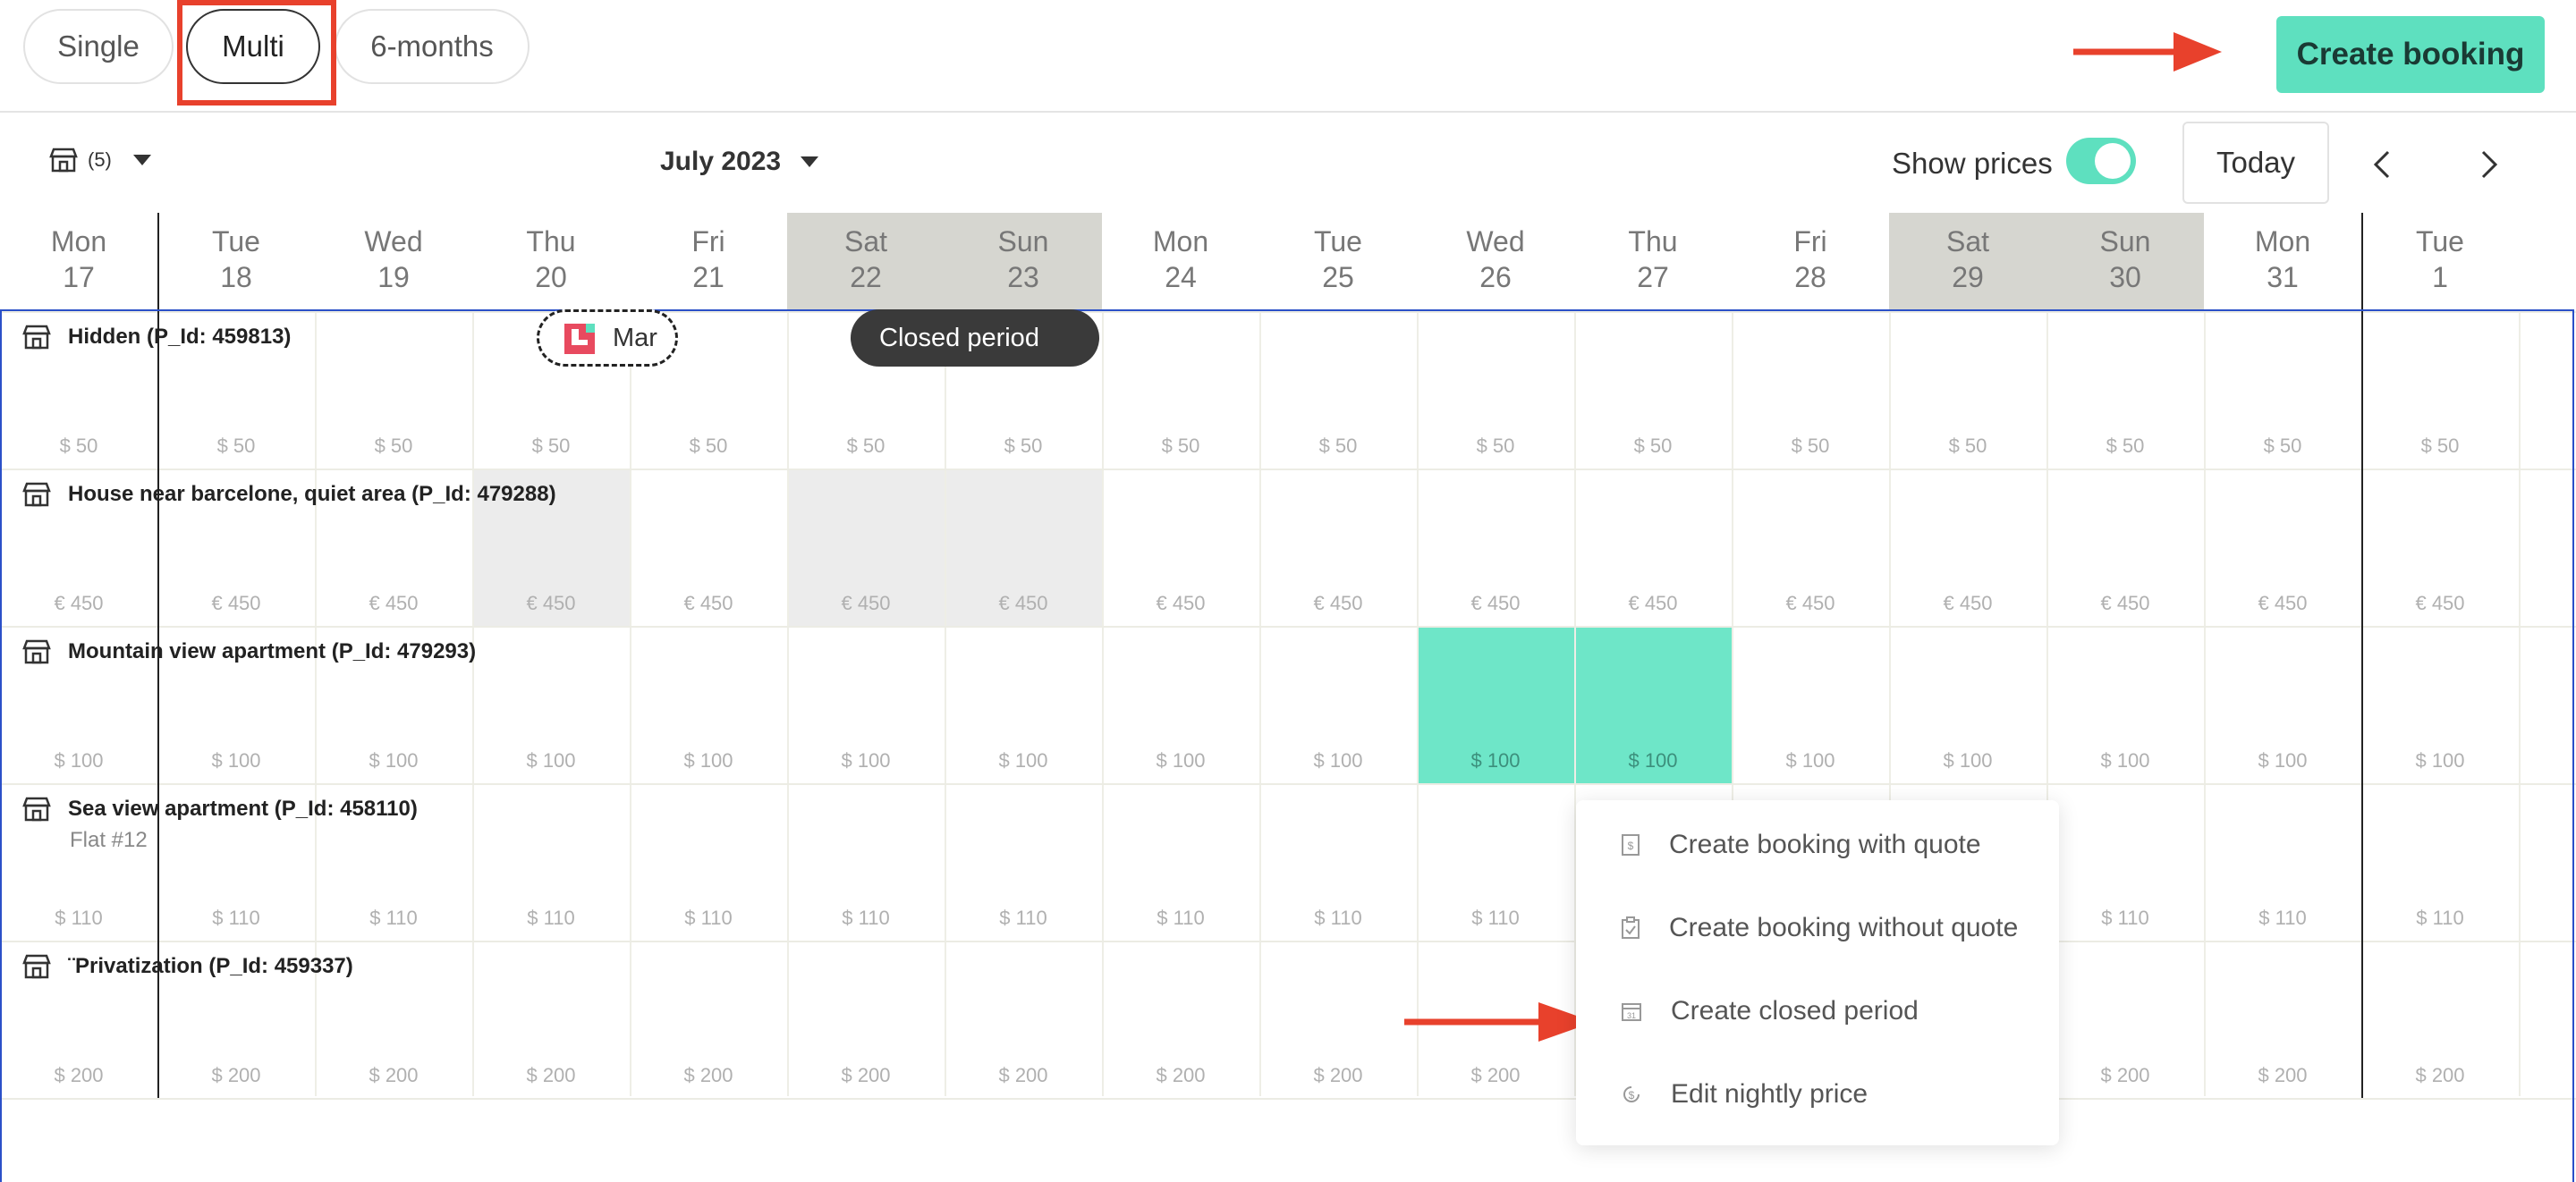 Image resolution: width=2576 pixels, height=1182 pixels. What do you see at coordinates (432, 46) in the screenshot?
I see `tab-6-months: 6-months` at bounding box center [432, 46].